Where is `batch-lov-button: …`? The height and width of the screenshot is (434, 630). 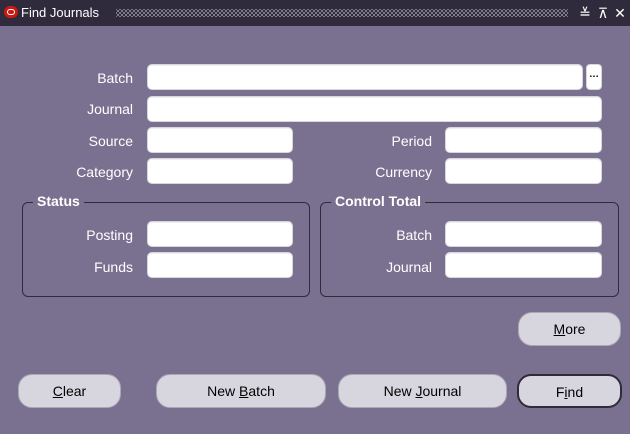 batch-lov-button: … is located at coordinates (594, 77).